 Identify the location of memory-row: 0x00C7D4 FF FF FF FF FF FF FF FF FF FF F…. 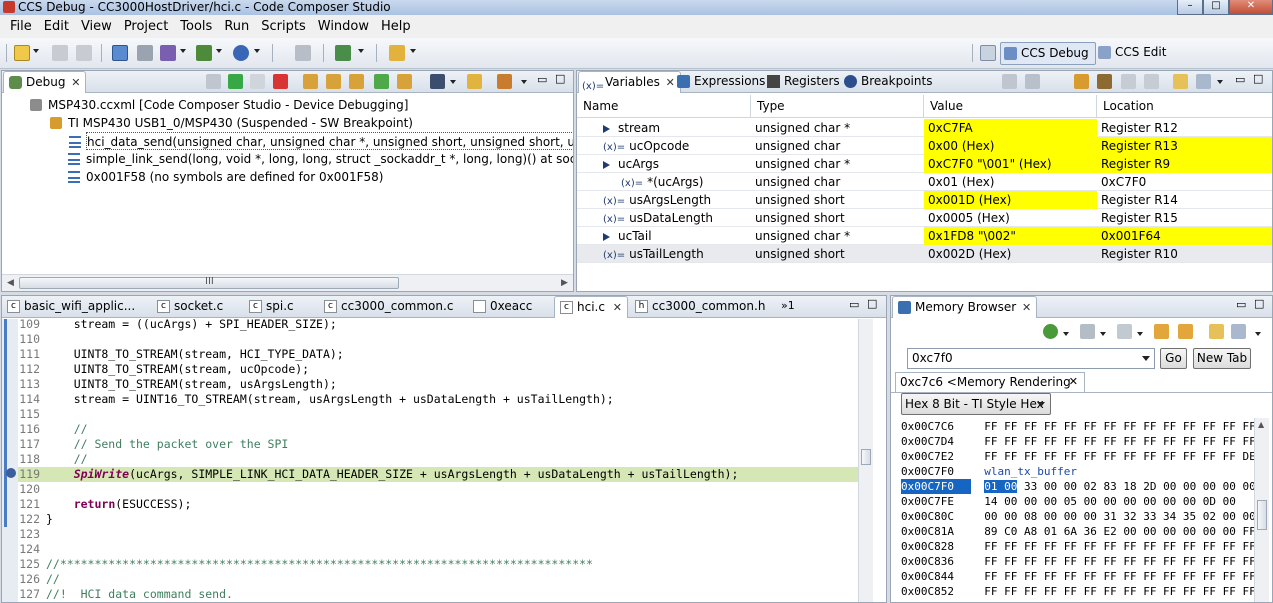
(1078, 441).